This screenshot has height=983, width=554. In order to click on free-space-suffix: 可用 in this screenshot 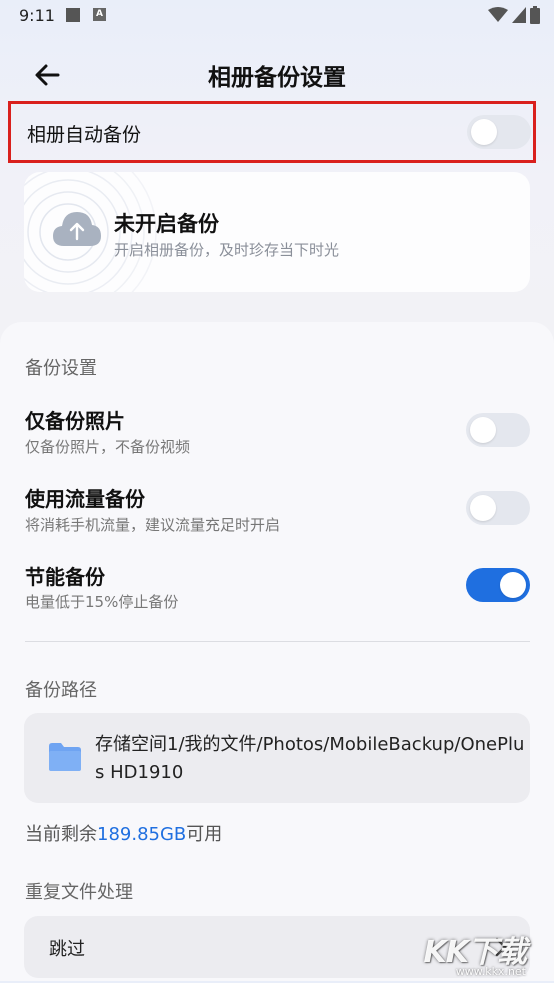, I will do `click(204, 834)`.